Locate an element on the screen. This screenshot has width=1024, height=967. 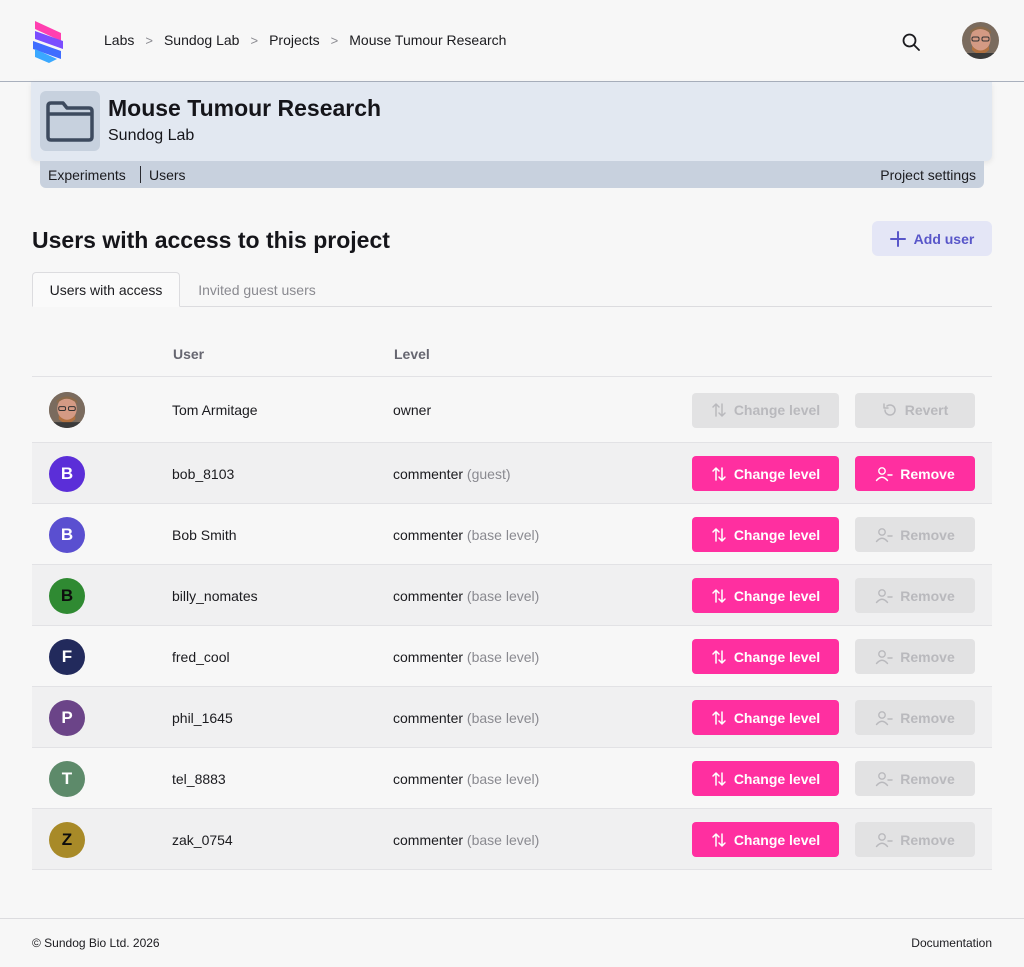
user-level: commenter (guest) is located at coordinates (452, 474).